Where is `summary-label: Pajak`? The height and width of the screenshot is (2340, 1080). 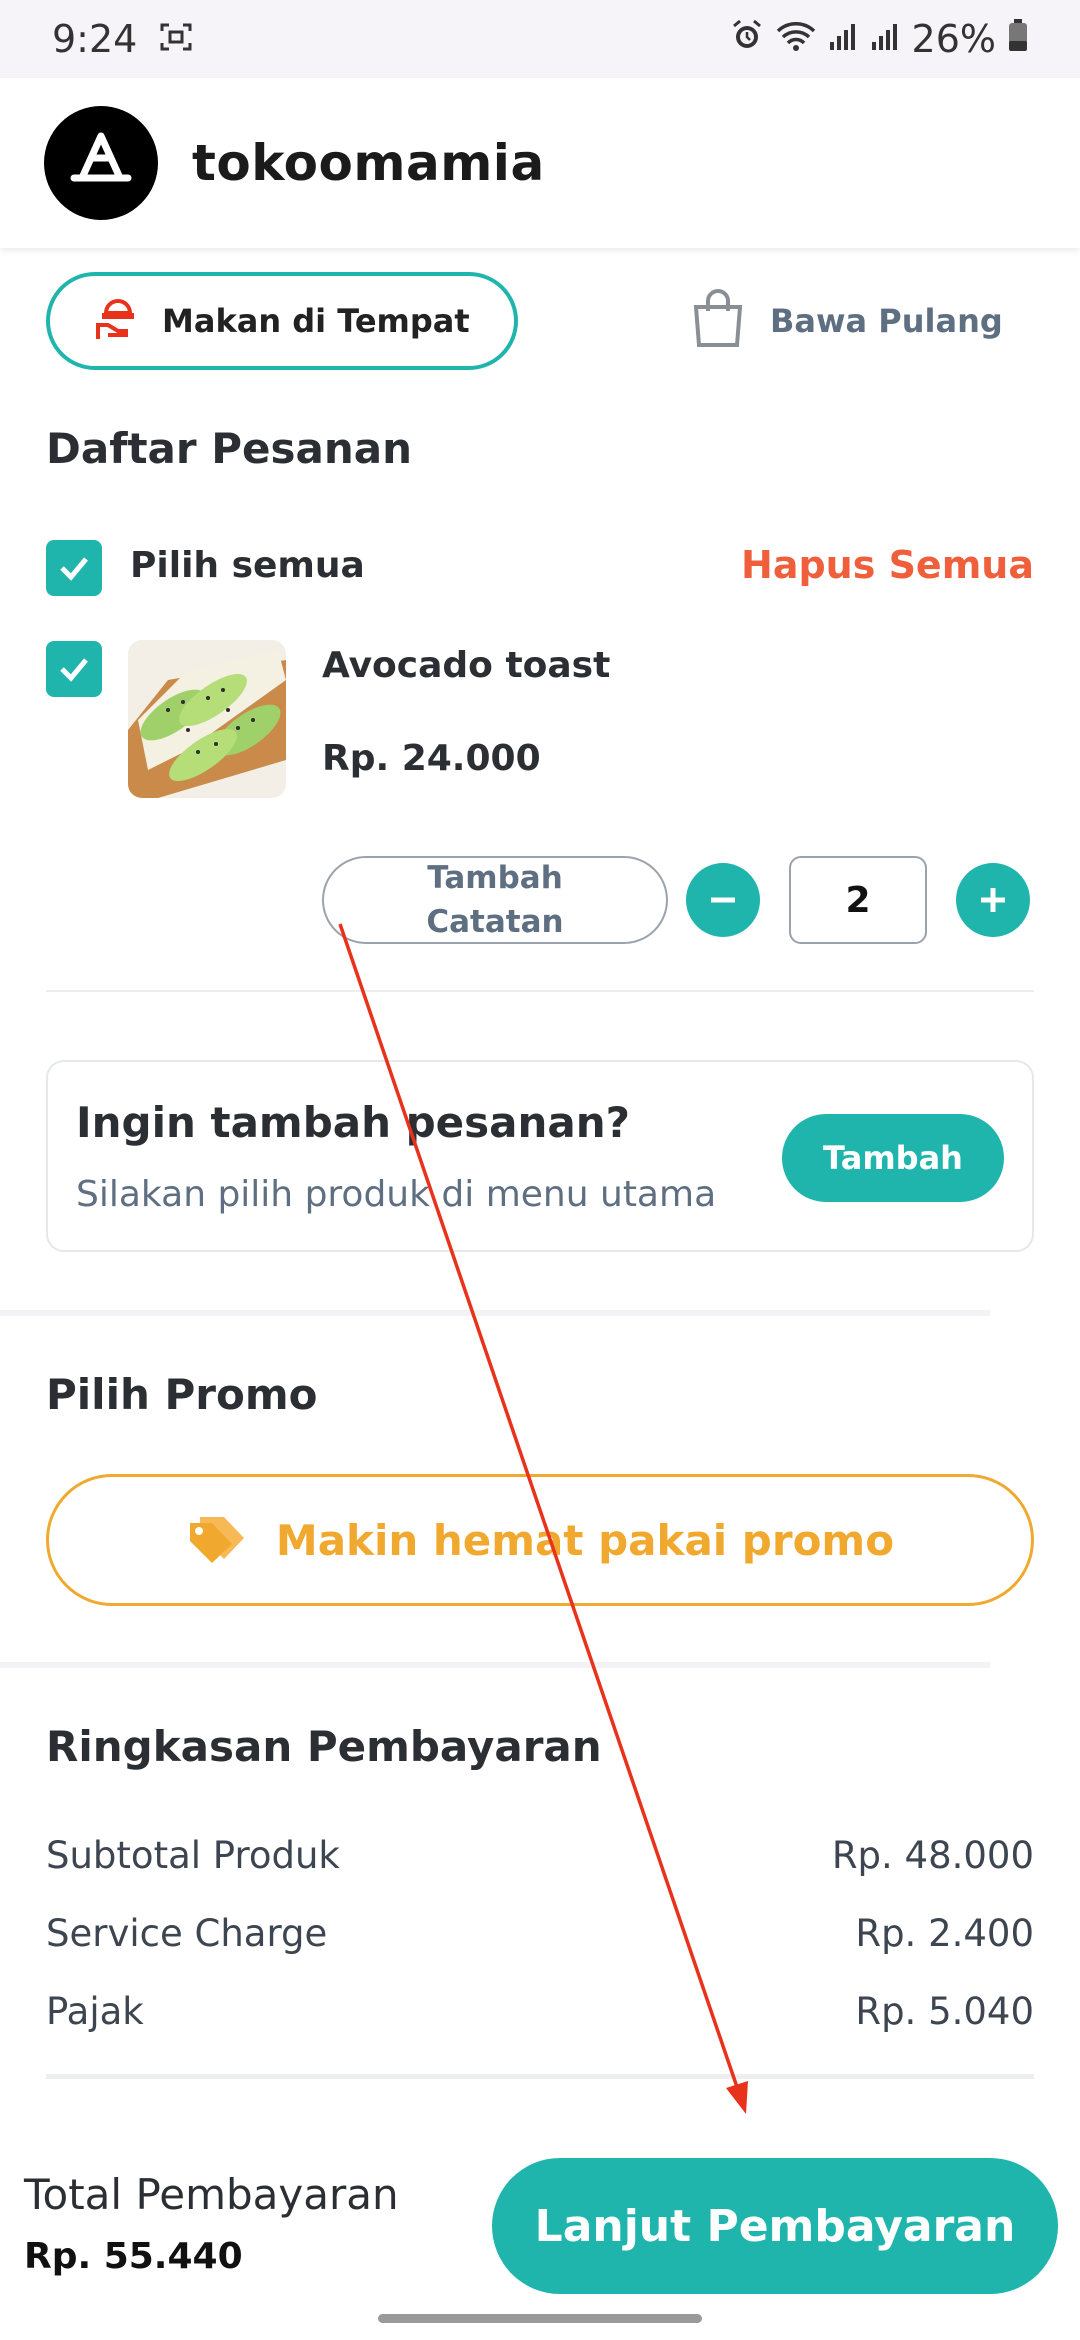 summary-label: Pajak is located at coordinates (95, 2011).